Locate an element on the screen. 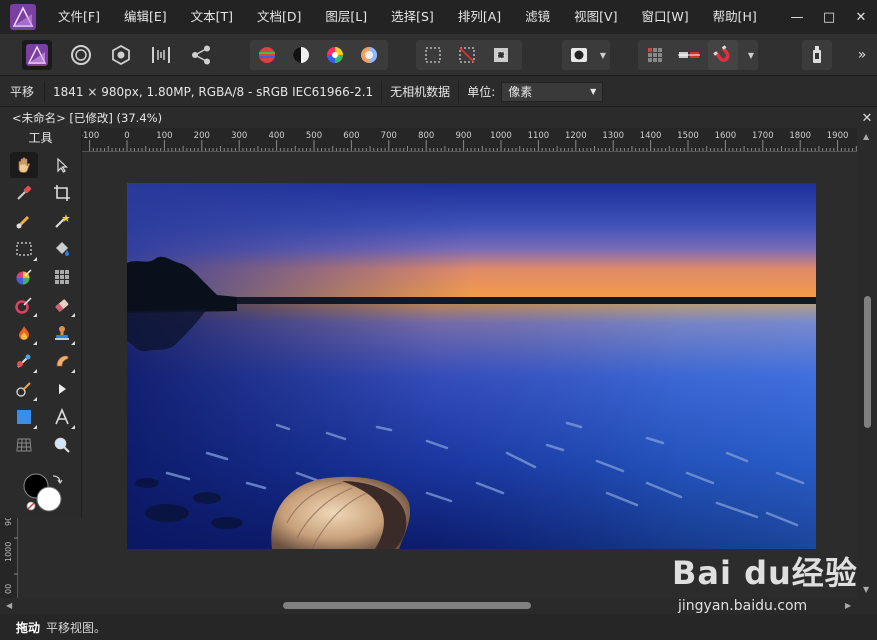 The width and height of the screenshot is (877, 640). menu-view: 视图[V] is located at coordinates (595, 17).